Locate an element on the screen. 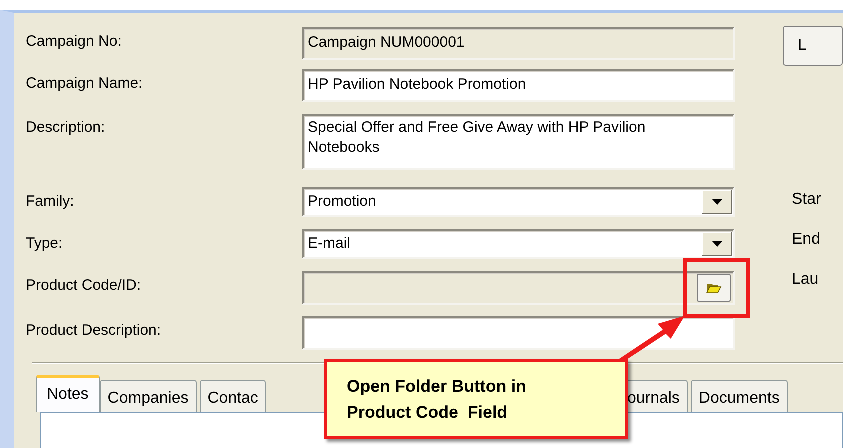  highlight-frame is located at coordinates (716, 288).